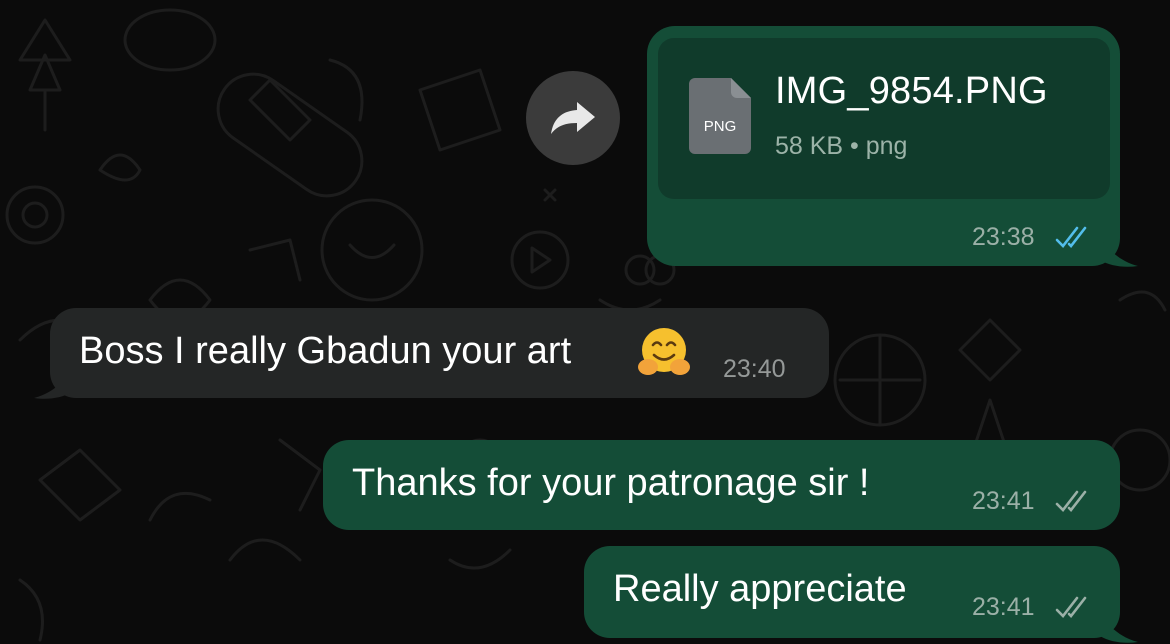 This screenshot has height=644, width=1170. What do you see at coordinates (1003, 237) in the screenshot?
I see `message-time: 23:38` at bounding box center [1003, 237].